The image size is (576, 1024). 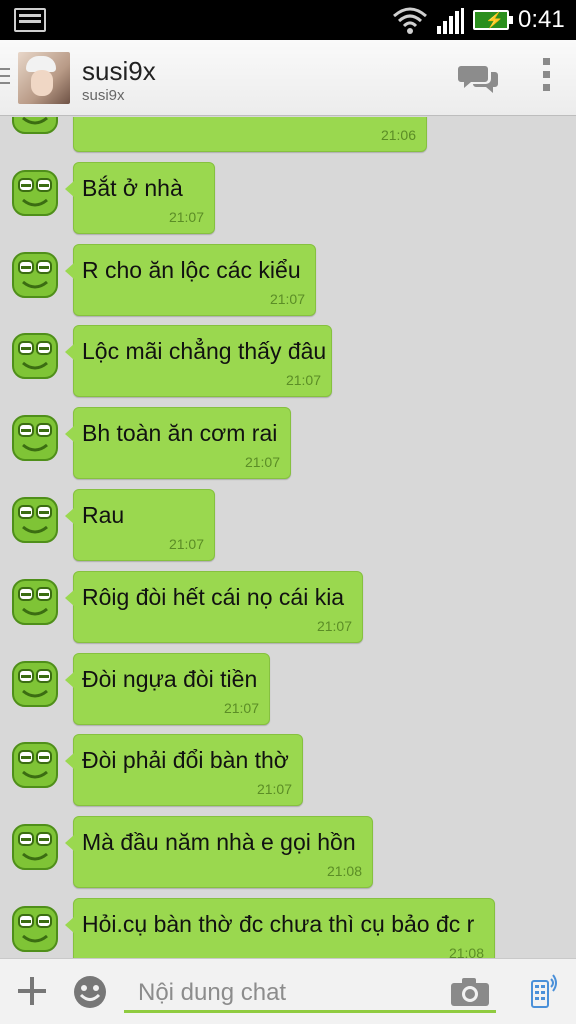 I want to click on message-text: R cho ăn lộc các kiểu, so click(x=191, y=269).